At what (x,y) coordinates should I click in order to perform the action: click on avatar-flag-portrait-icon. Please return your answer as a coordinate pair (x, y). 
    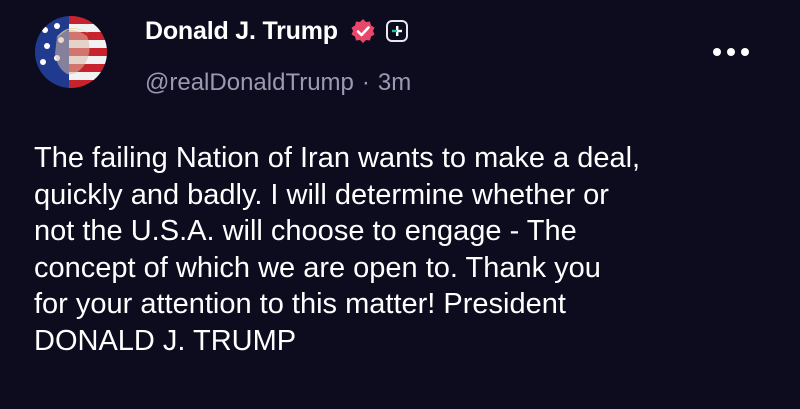
    Looking at the image, I should click on (71, 52).